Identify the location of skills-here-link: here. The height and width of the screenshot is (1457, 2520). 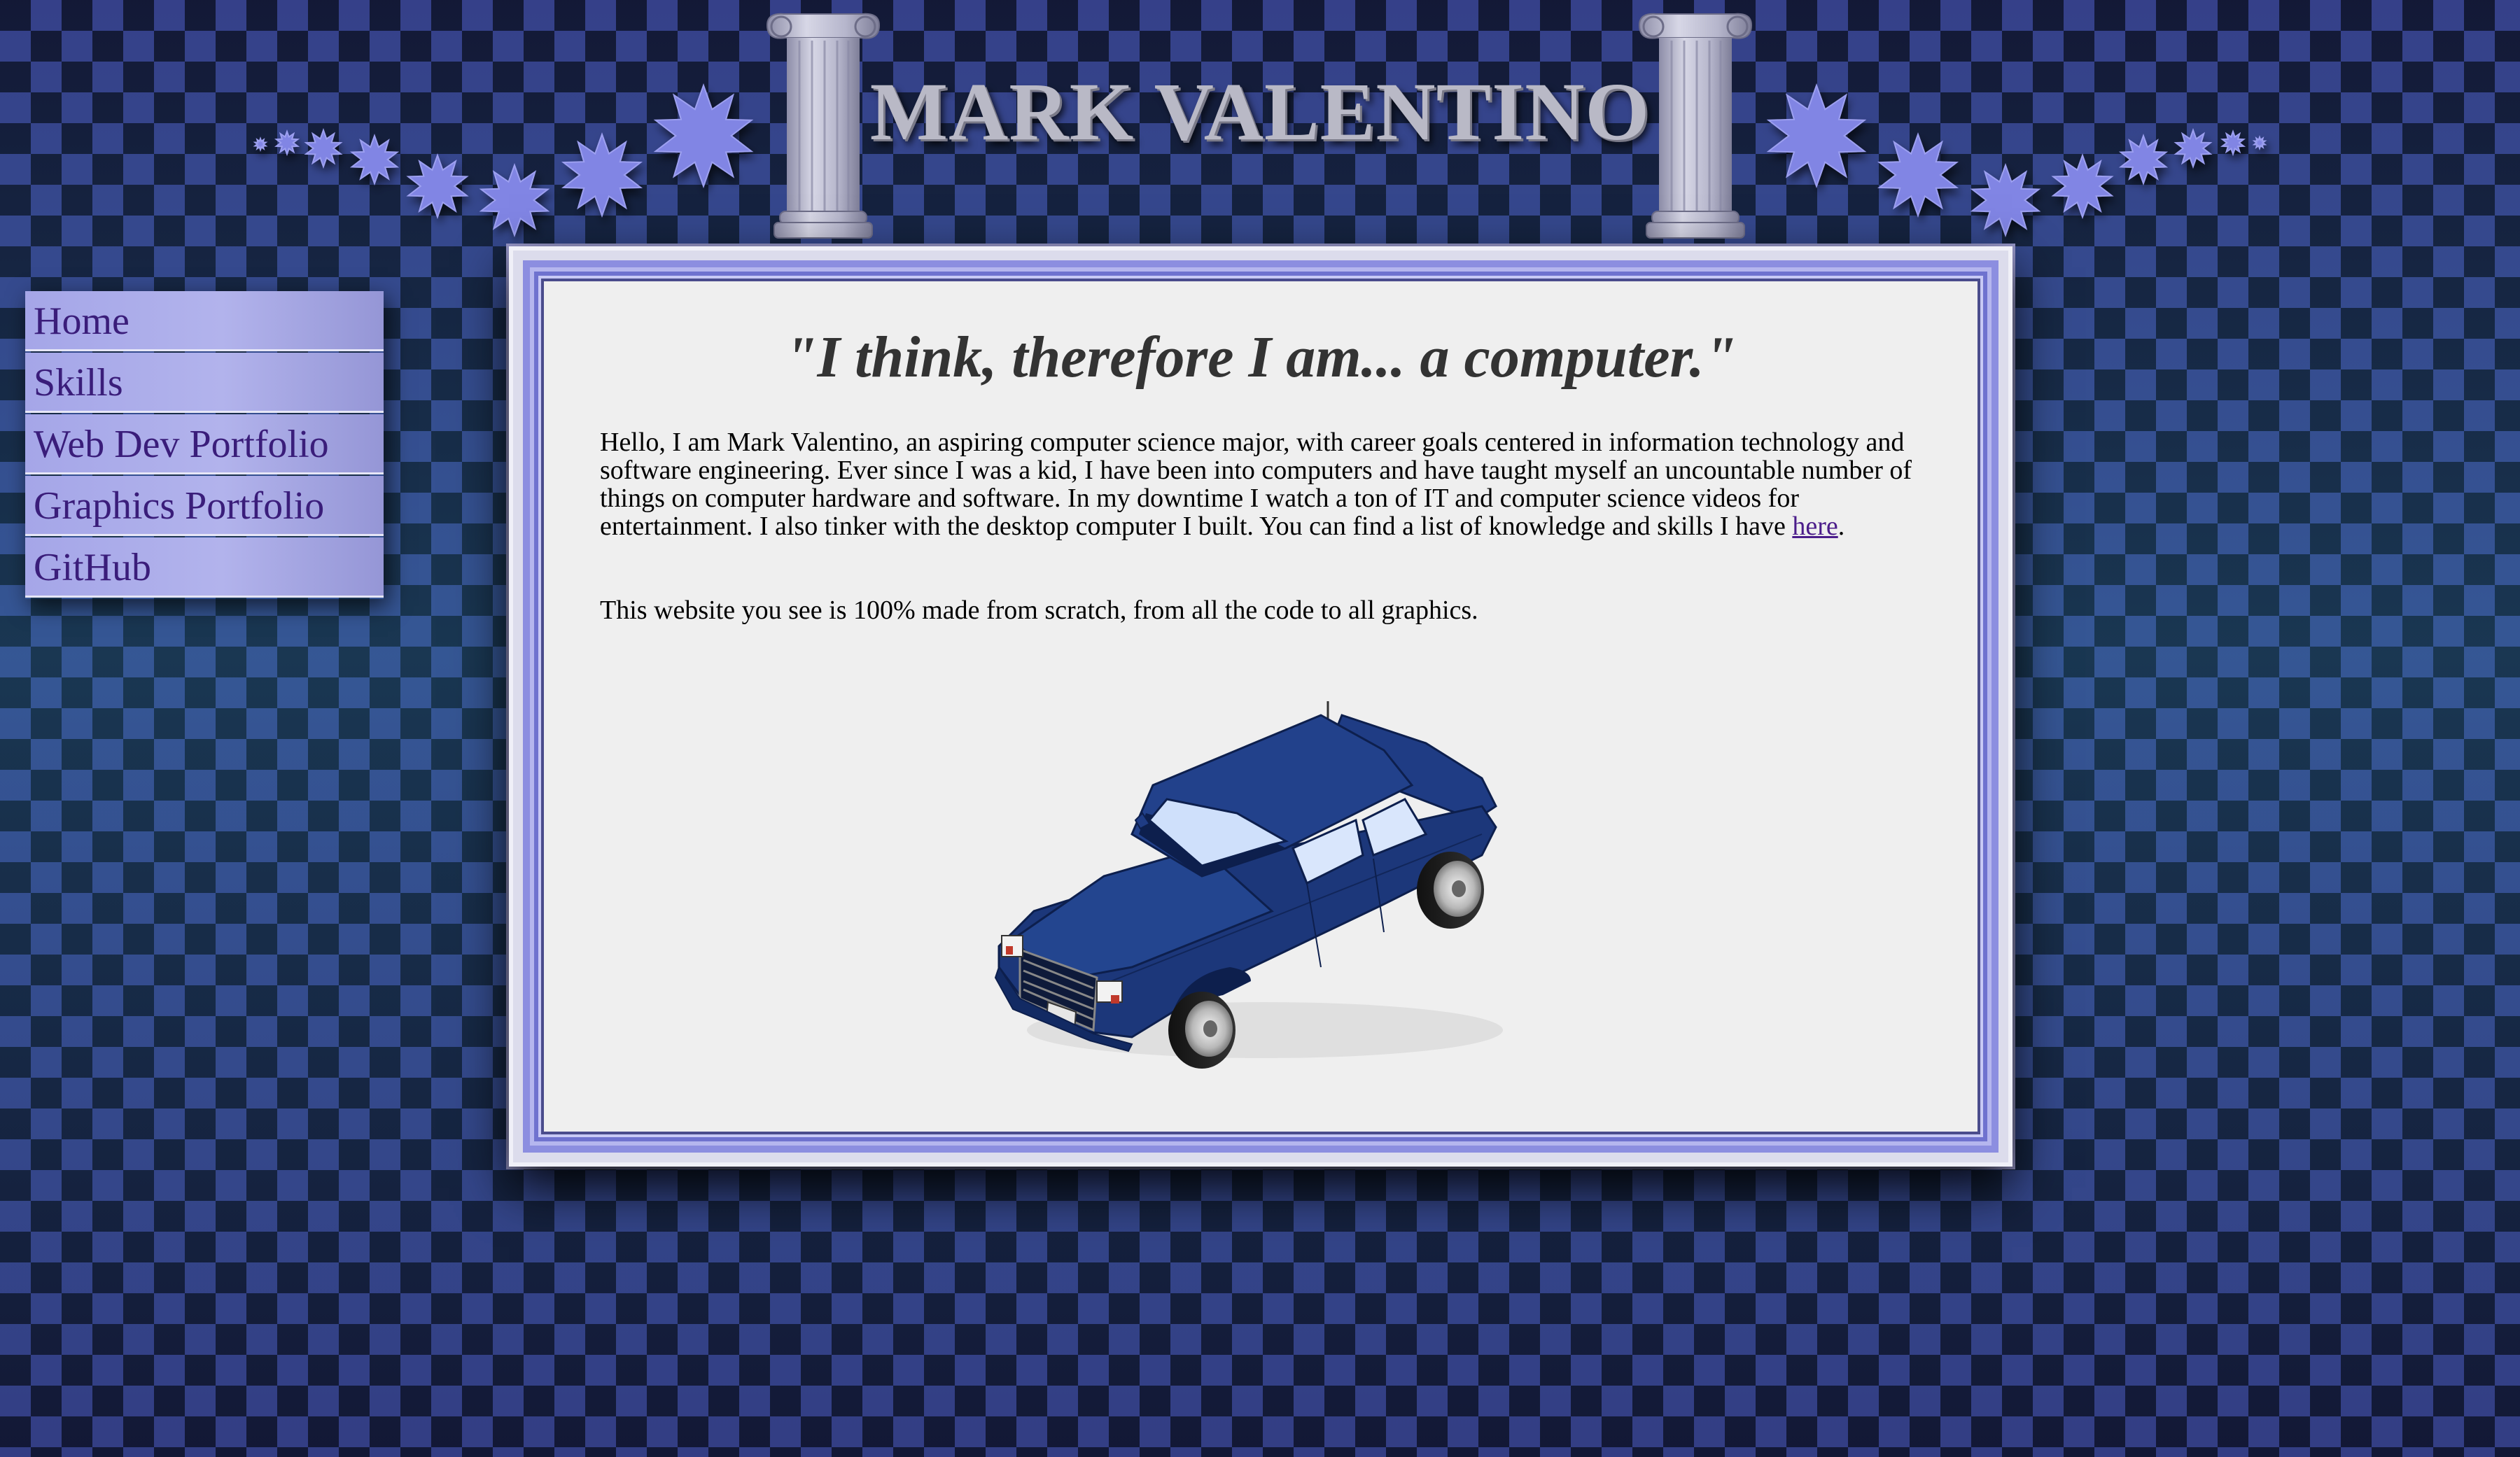
(1814, 526).